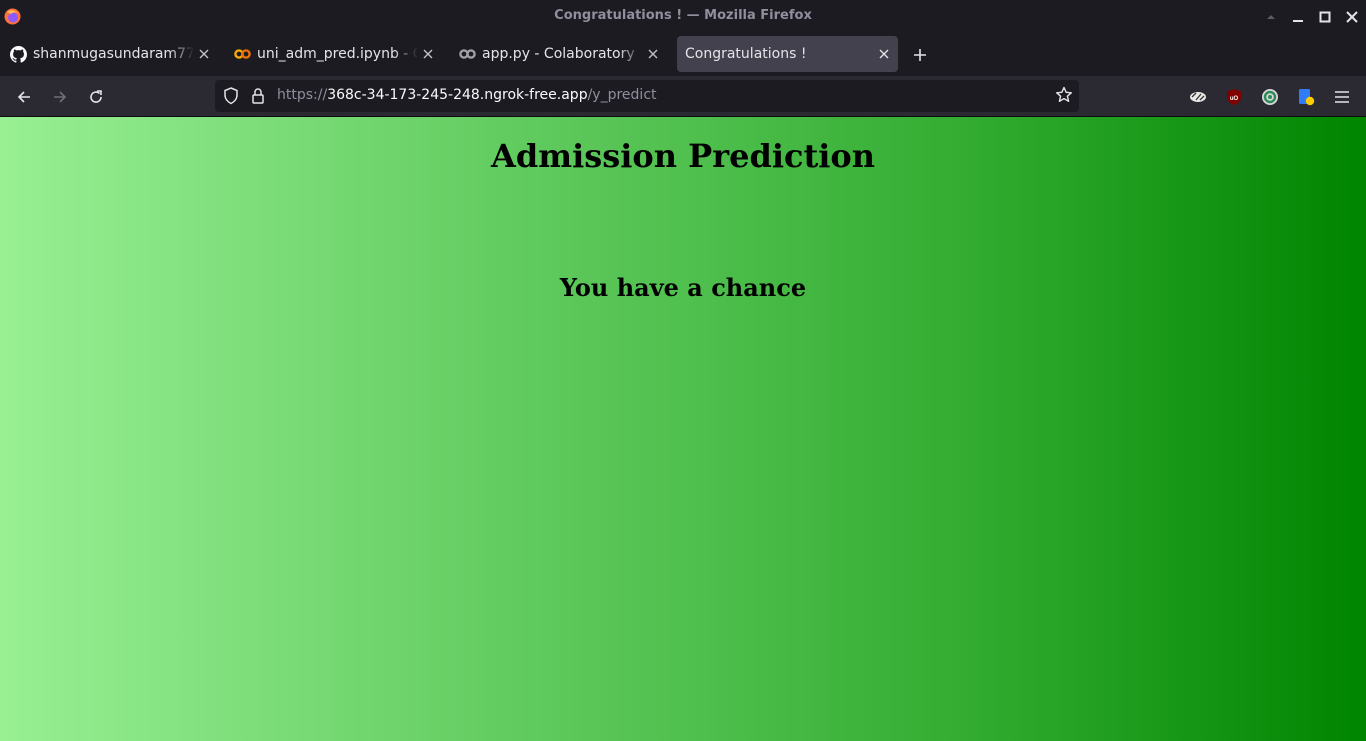  I want to click on tab-github: shanmugasundaram777/, so click(109, 54).